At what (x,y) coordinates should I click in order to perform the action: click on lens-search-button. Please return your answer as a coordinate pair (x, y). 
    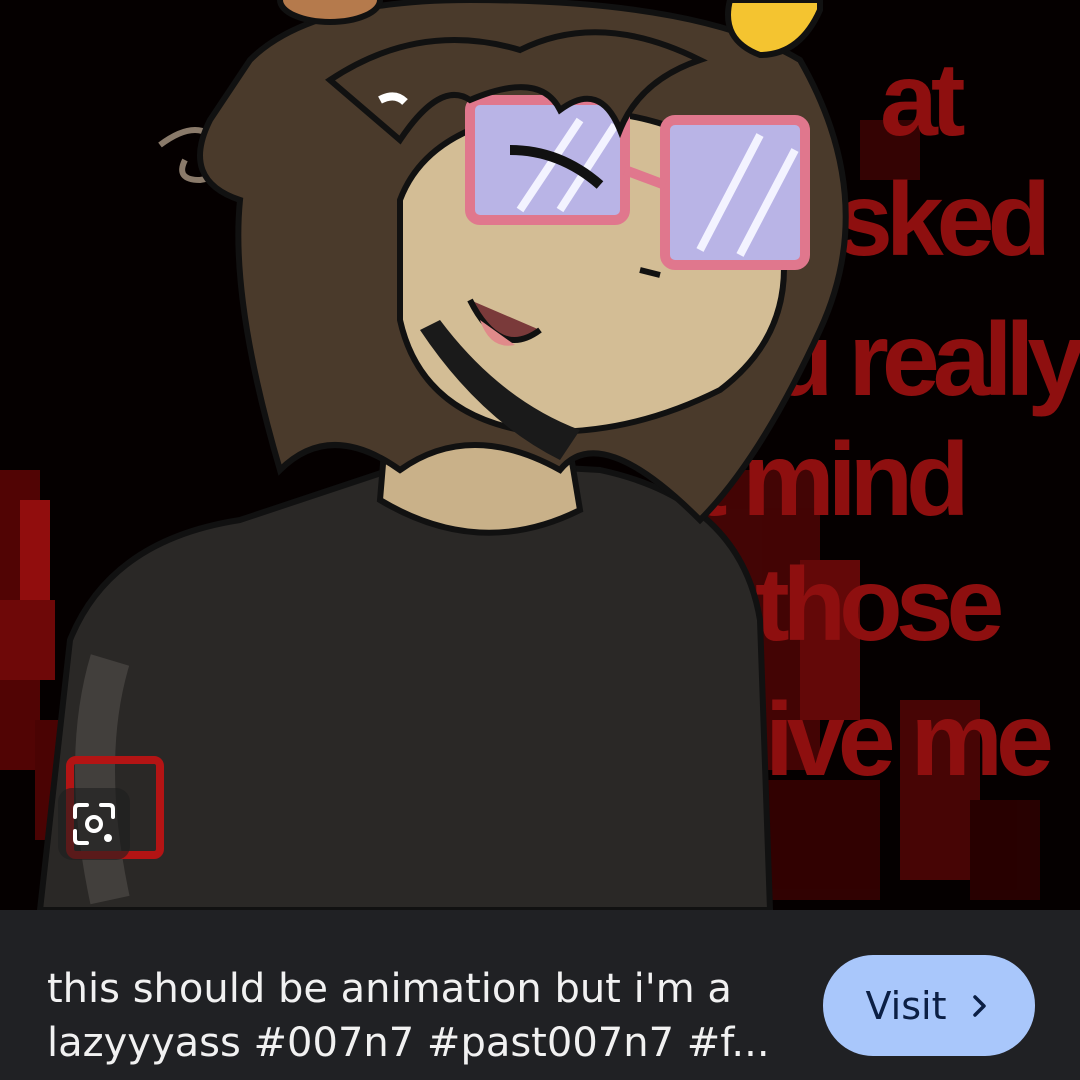
    Looking at the image, I should click on (94, 824).